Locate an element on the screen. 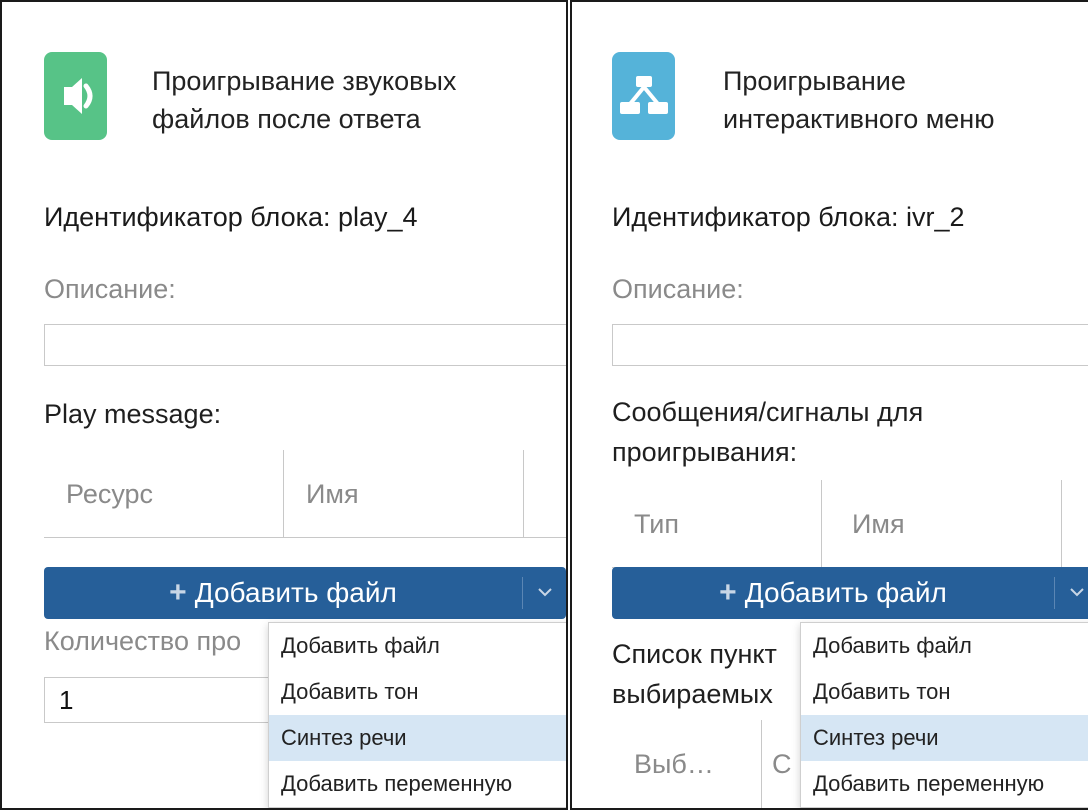  ivr-menu-icon is located at coordinates (643, 96).